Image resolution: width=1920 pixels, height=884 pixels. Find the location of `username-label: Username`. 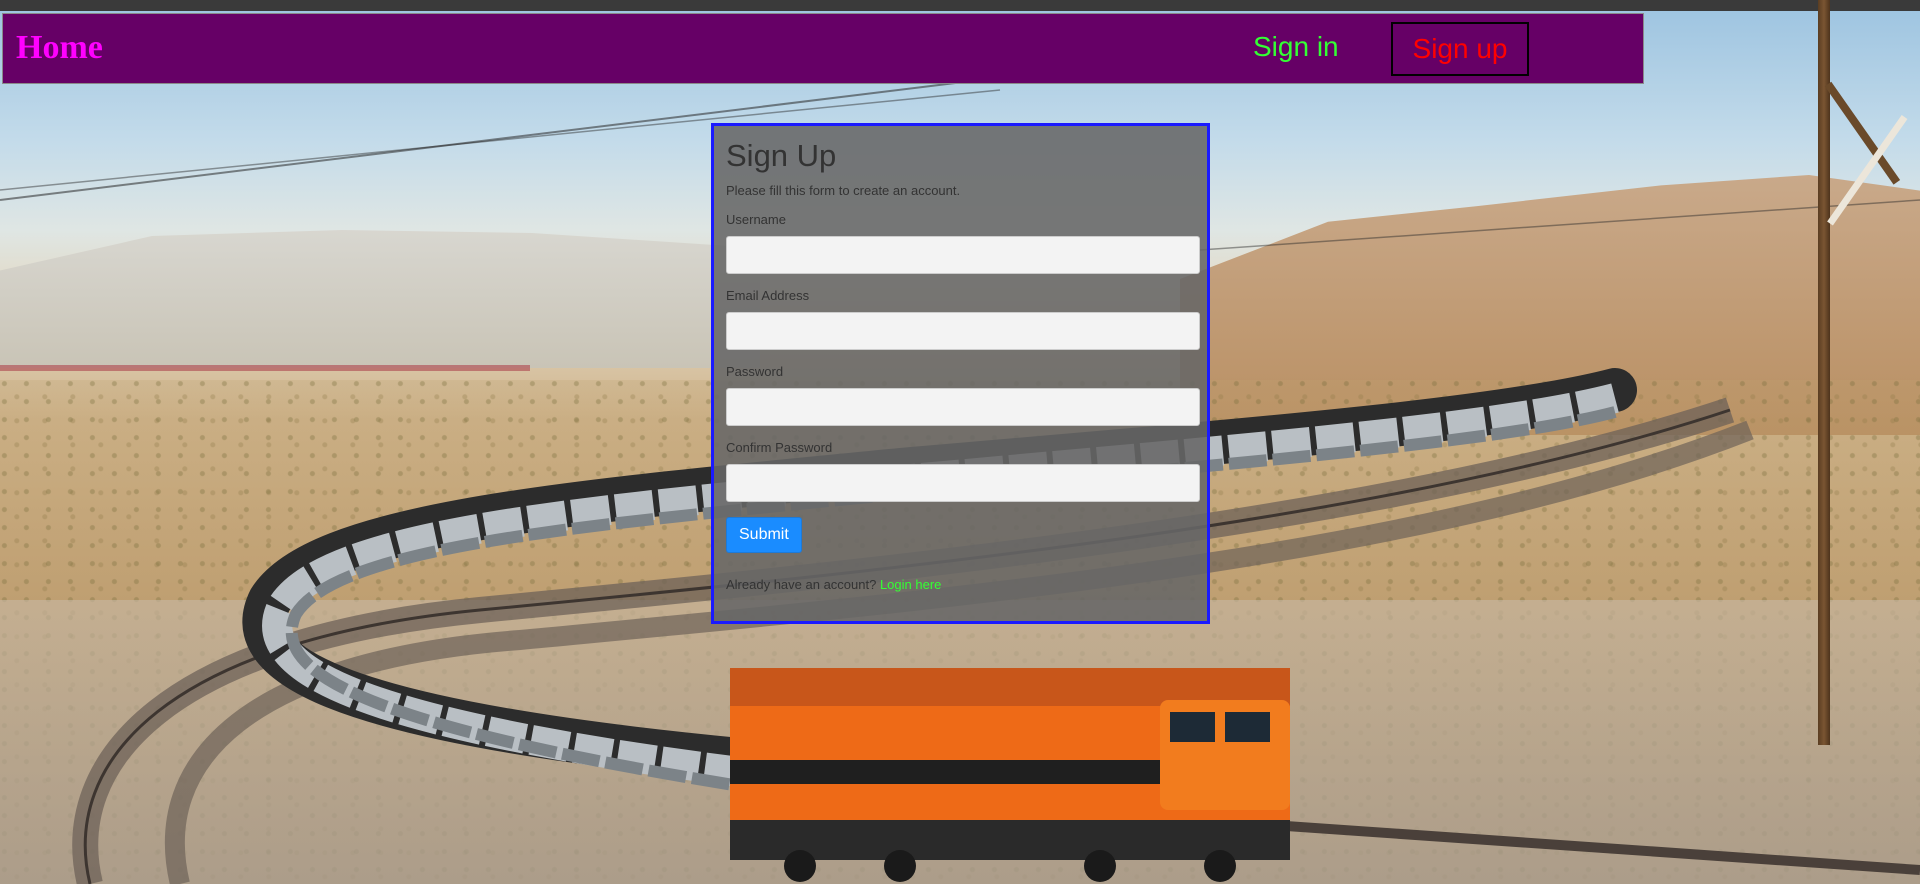

username-label: Username is located at coordinates (756, 220).